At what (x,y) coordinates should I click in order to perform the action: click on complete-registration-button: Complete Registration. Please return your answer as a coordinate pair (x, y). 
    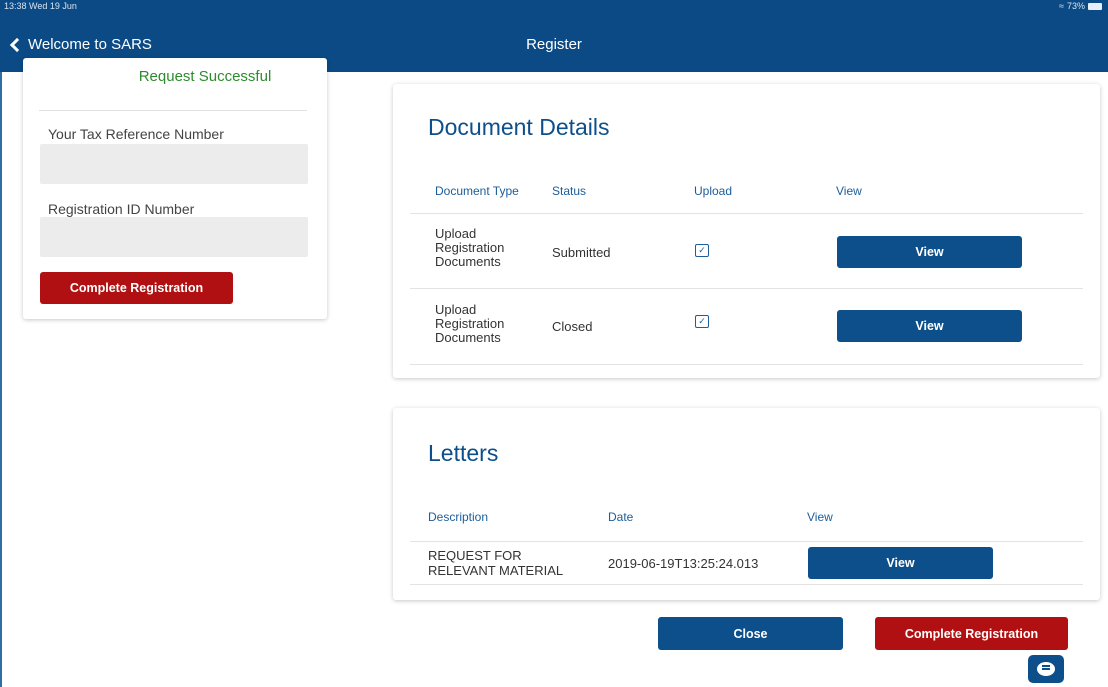
    Looking at the image, I should click on (136, 288).